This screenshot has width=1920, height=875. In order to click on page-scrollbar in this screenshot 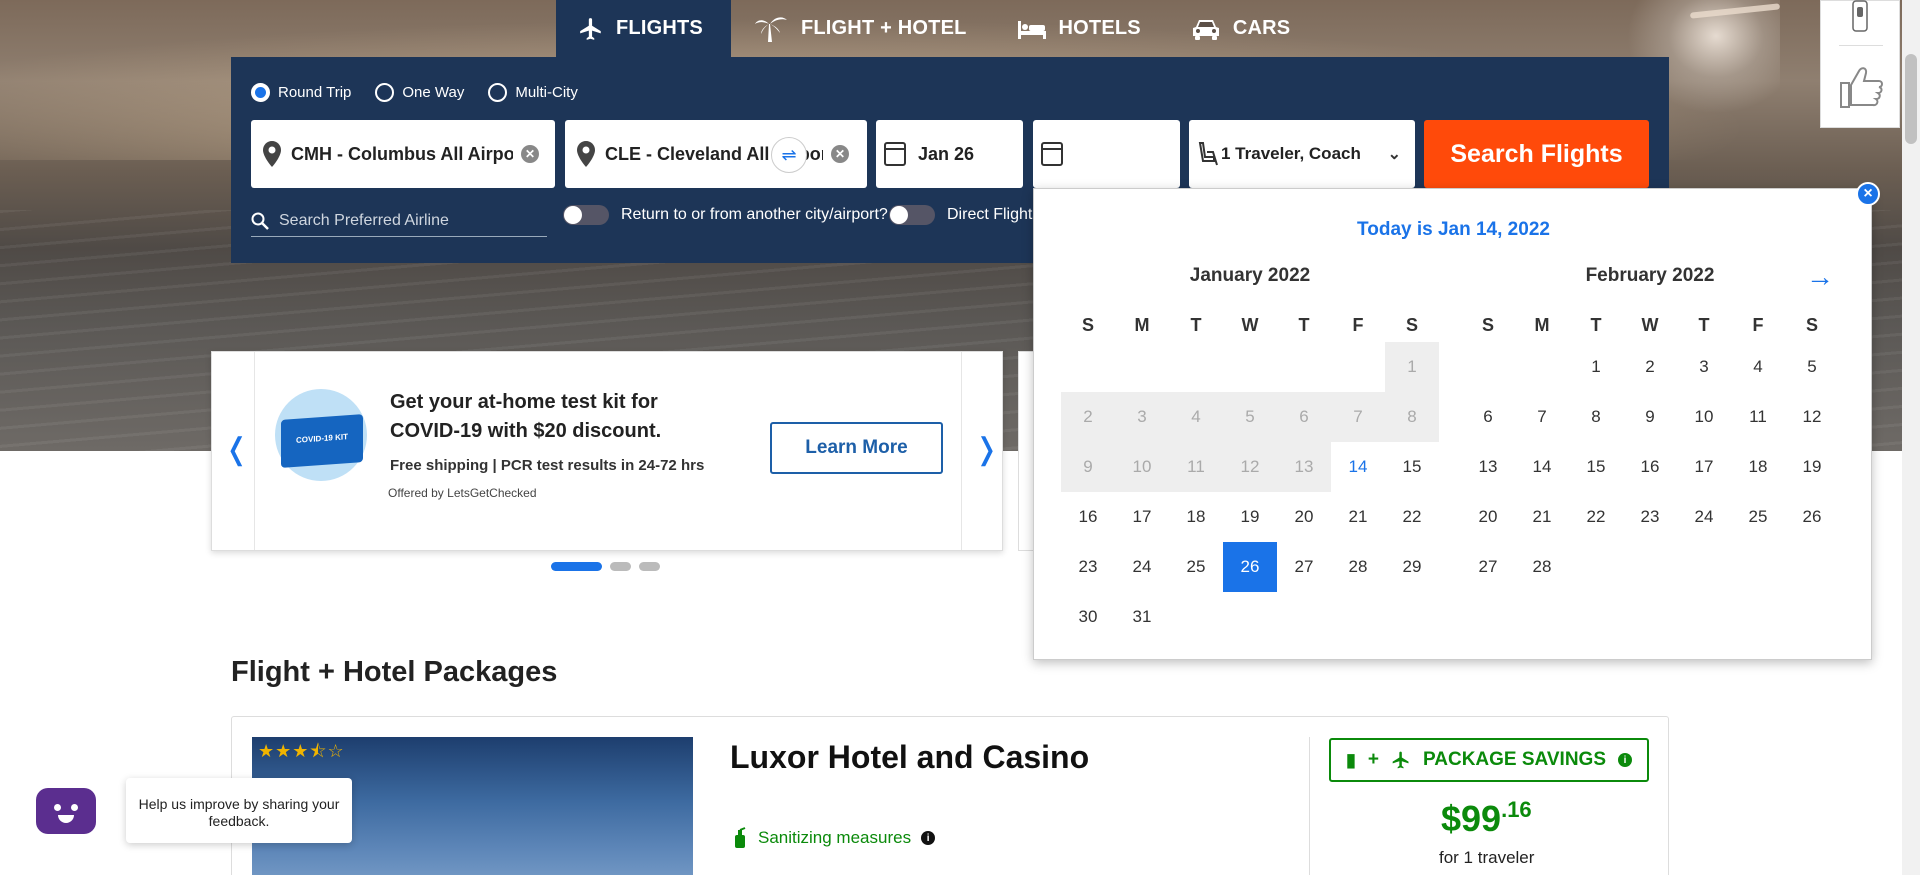, I will do `click(1911, 437)`.